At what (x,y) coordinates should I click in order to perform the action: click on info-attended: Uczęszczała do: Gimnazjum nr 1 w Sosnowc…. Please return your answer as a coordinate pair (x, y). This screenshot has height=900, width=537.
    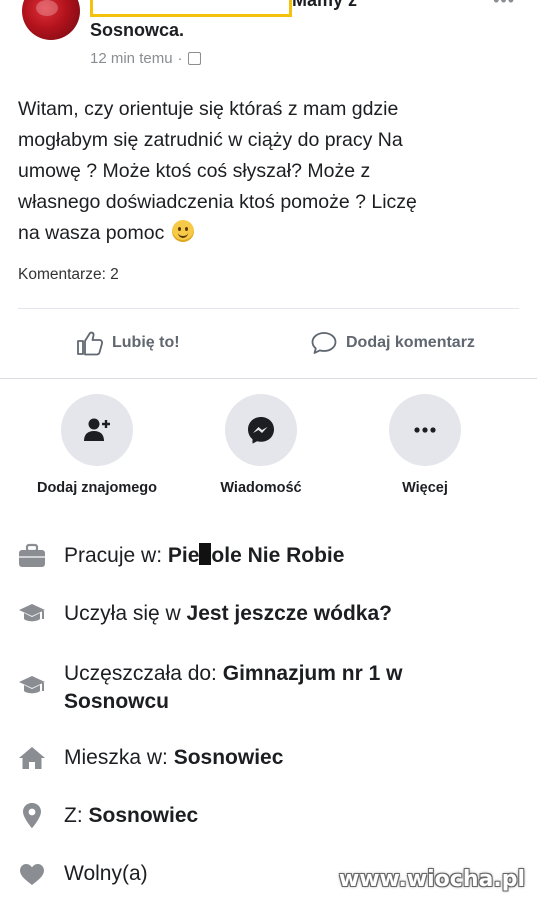
    Looking at the image, I should click on (249, 688).